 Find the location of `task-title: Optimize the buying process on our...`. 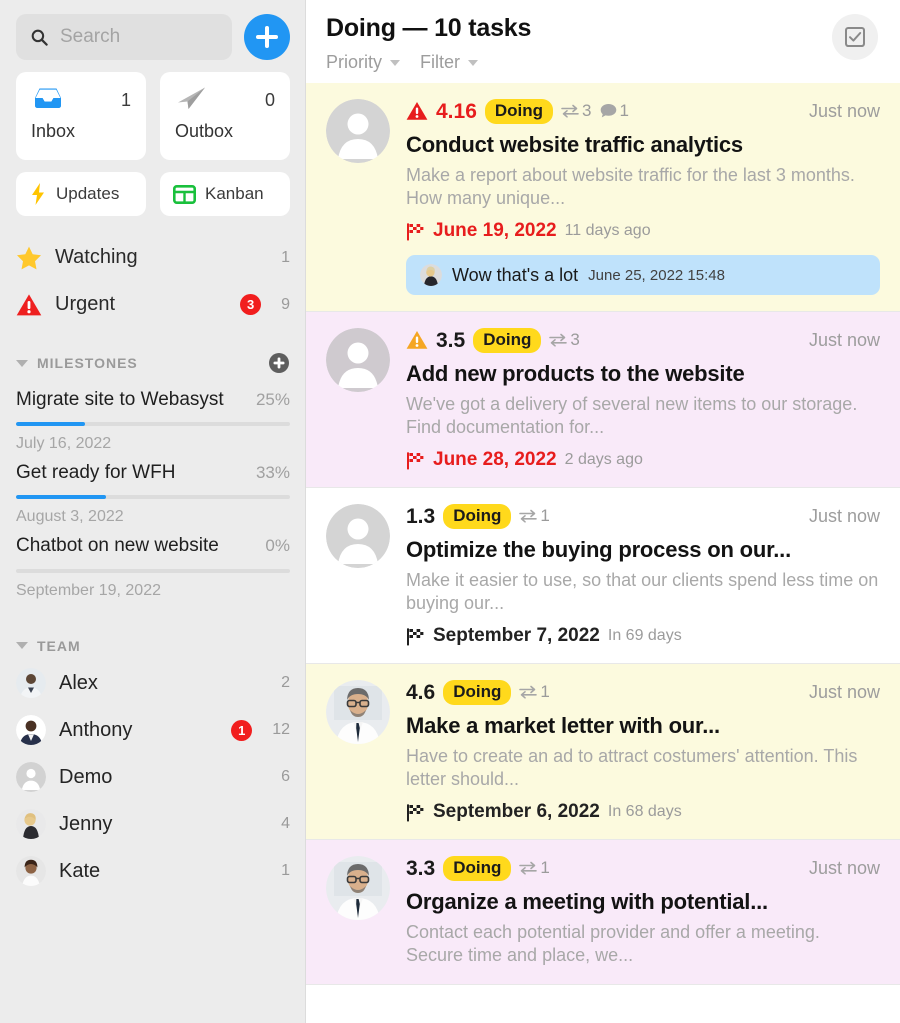

task-title: Optimize the buying process on our... is located at coordinates (598, 549).